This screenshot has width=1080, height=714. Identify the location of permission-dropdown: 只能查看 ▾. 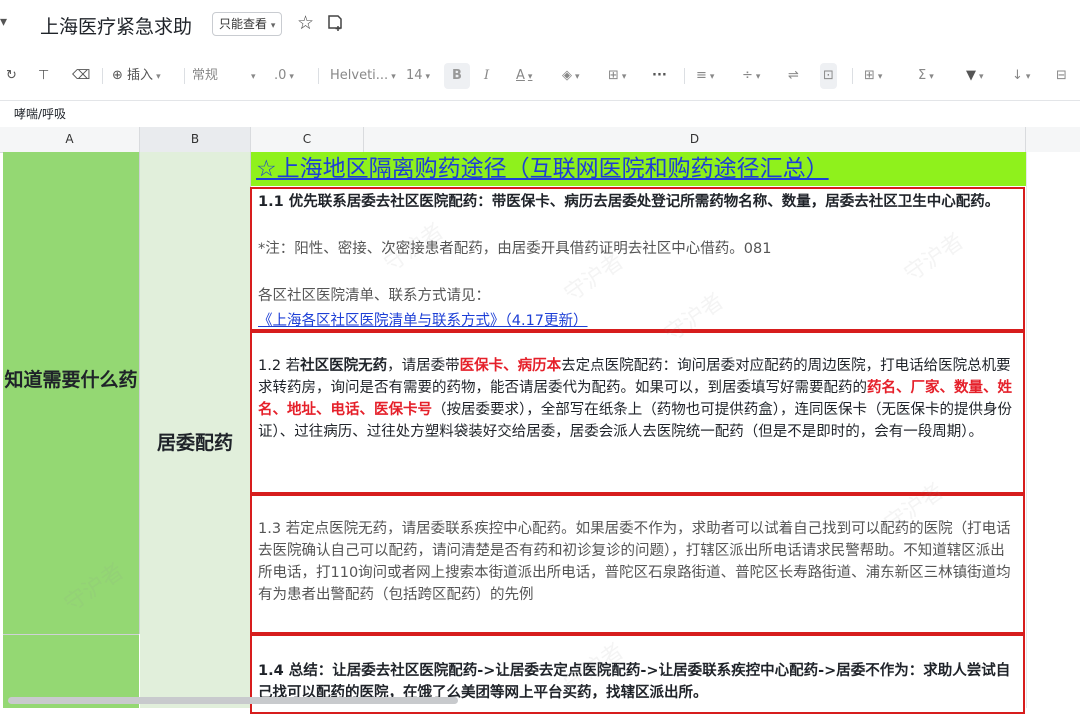
(247, 24).